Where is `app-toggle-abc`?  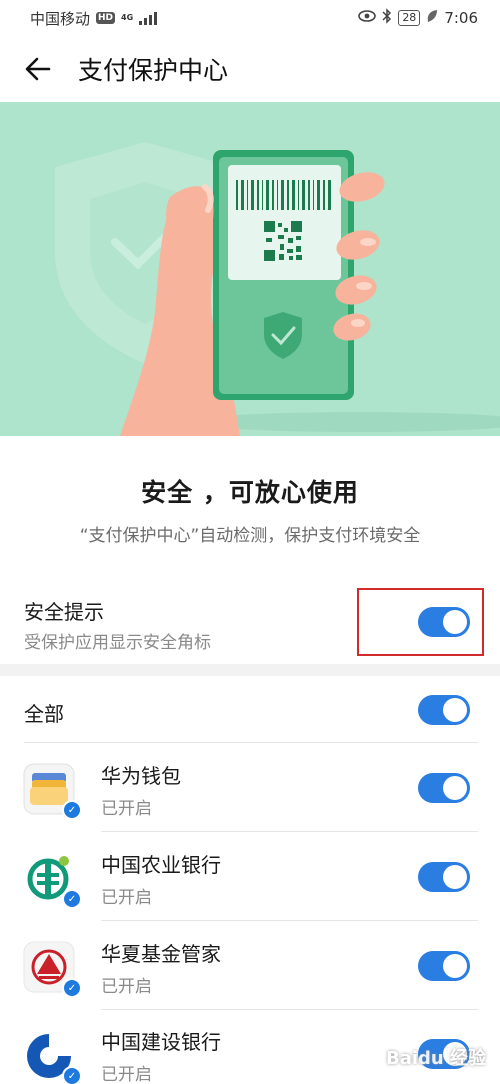
app-toggle-abc is located at coordinates (444, 877).